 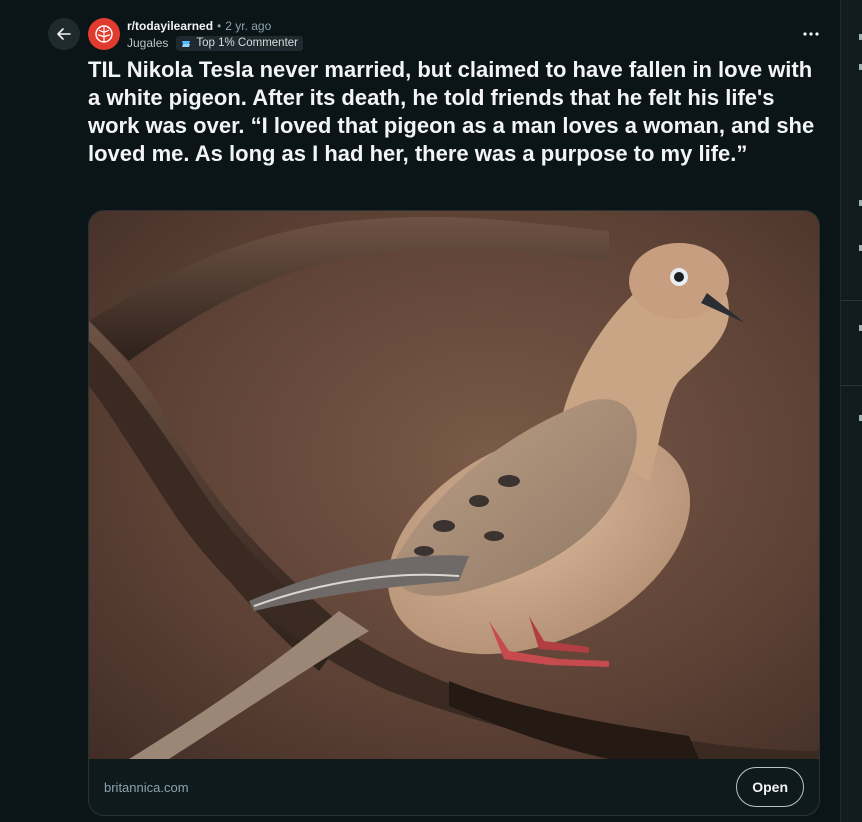 I want to click on open-link-button: Open, so click(x=770, y=787).